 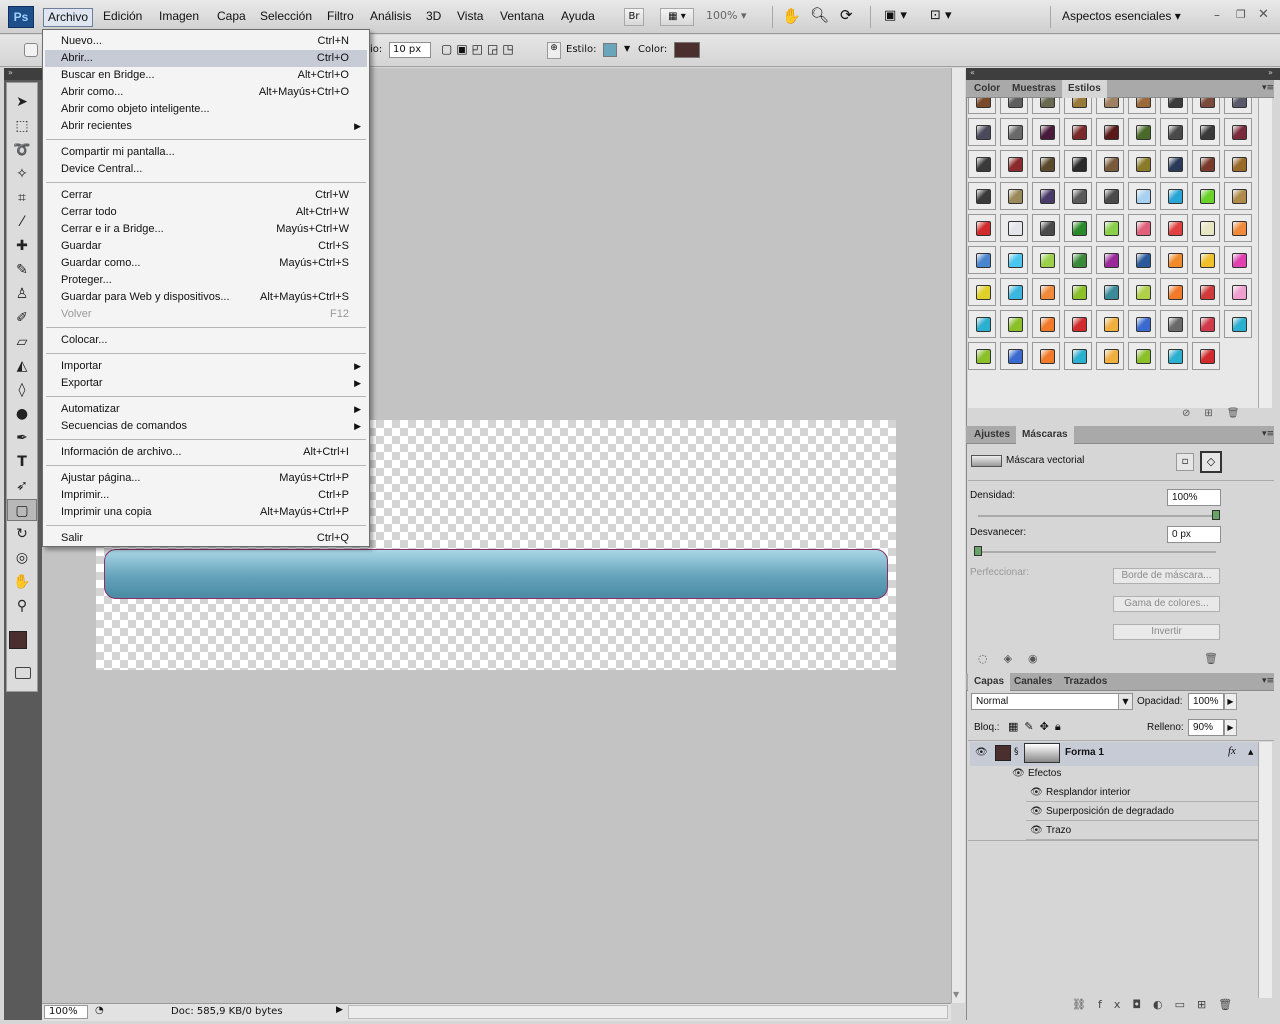 What do you see at coordinates (987, 89) in the screenshot?
I see `tab-color: Color` at bounding box center [987, 89].